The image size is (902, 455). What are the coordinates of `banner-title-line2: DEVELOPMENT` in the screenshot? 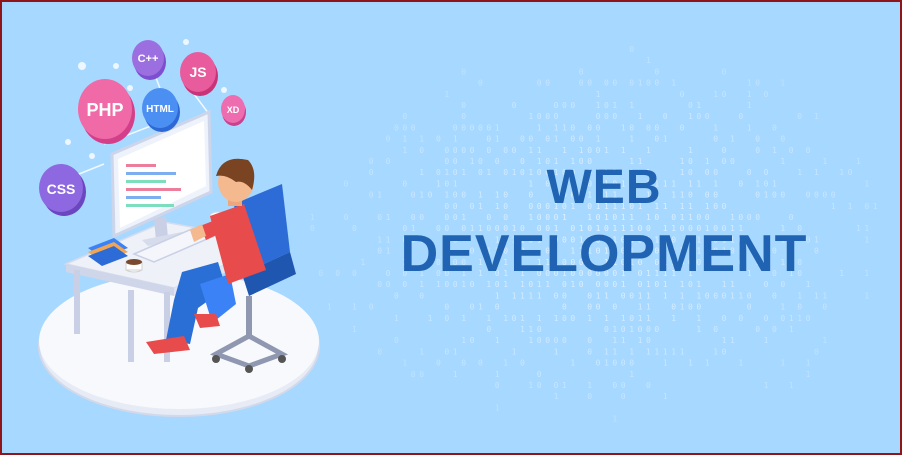 It's located at (604, 254).